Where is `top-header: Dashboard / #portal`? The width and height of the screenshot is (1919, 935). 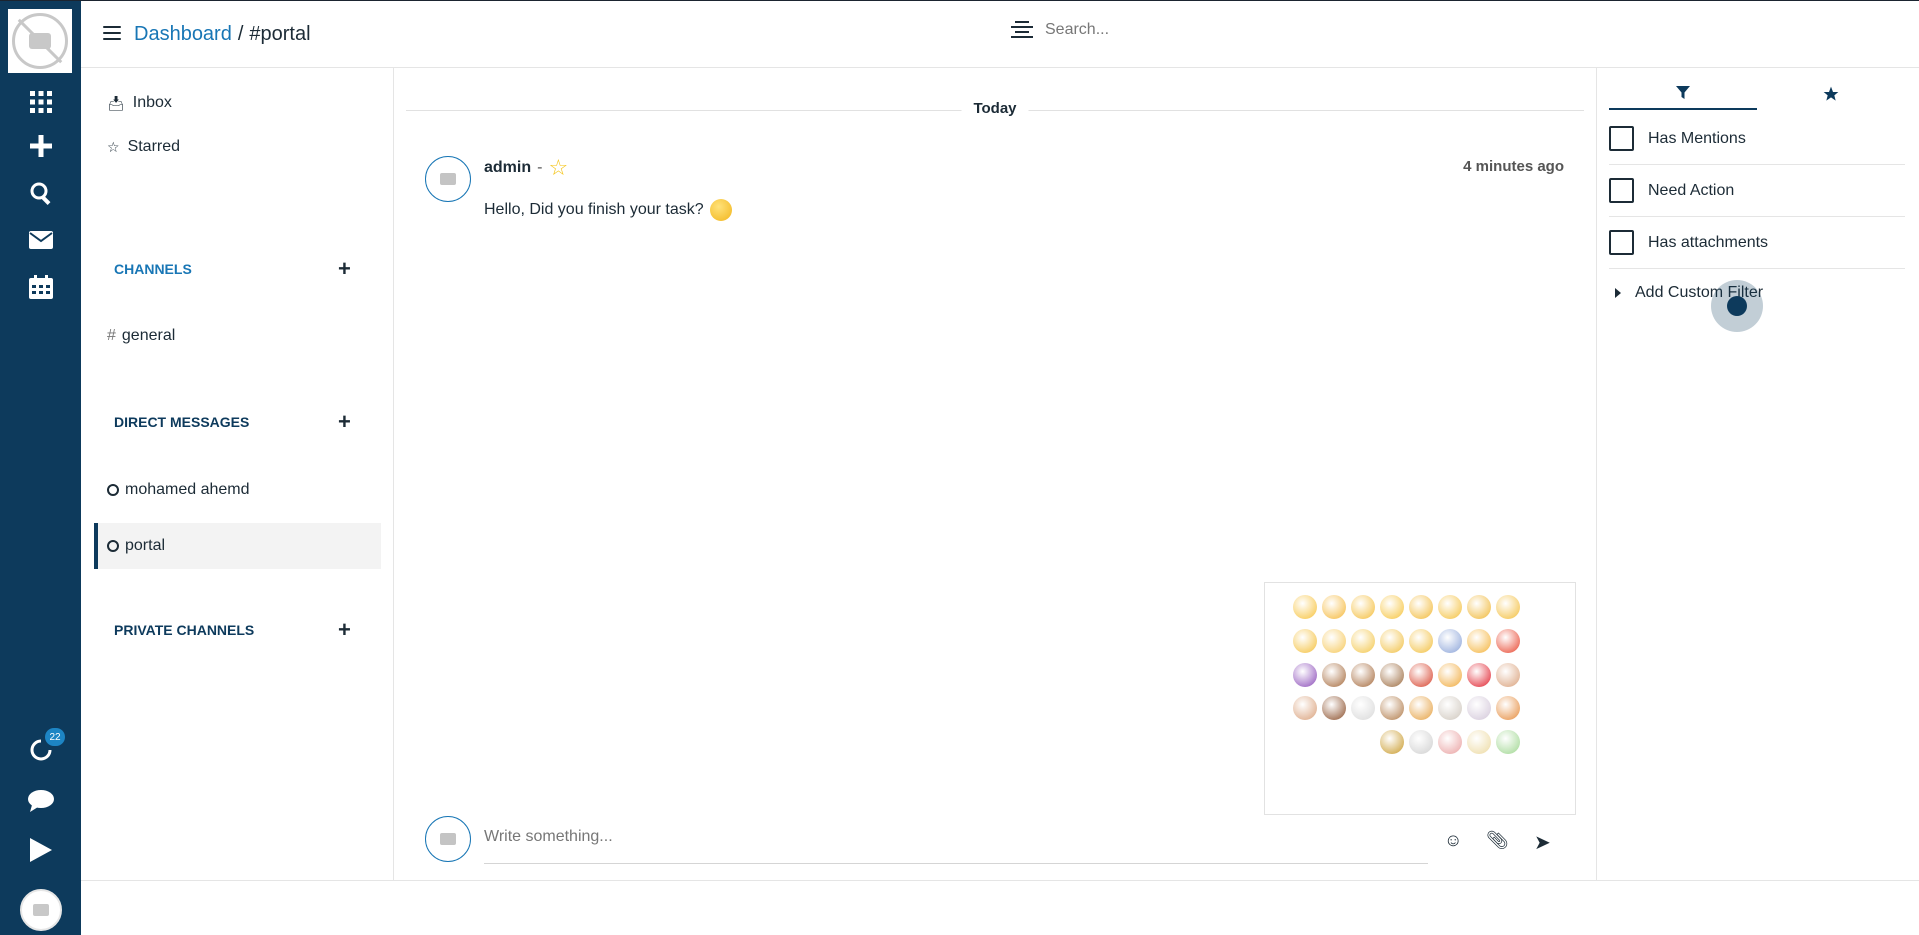
top-header: Dashboard / #portal is located at coordinates (1000, 34).